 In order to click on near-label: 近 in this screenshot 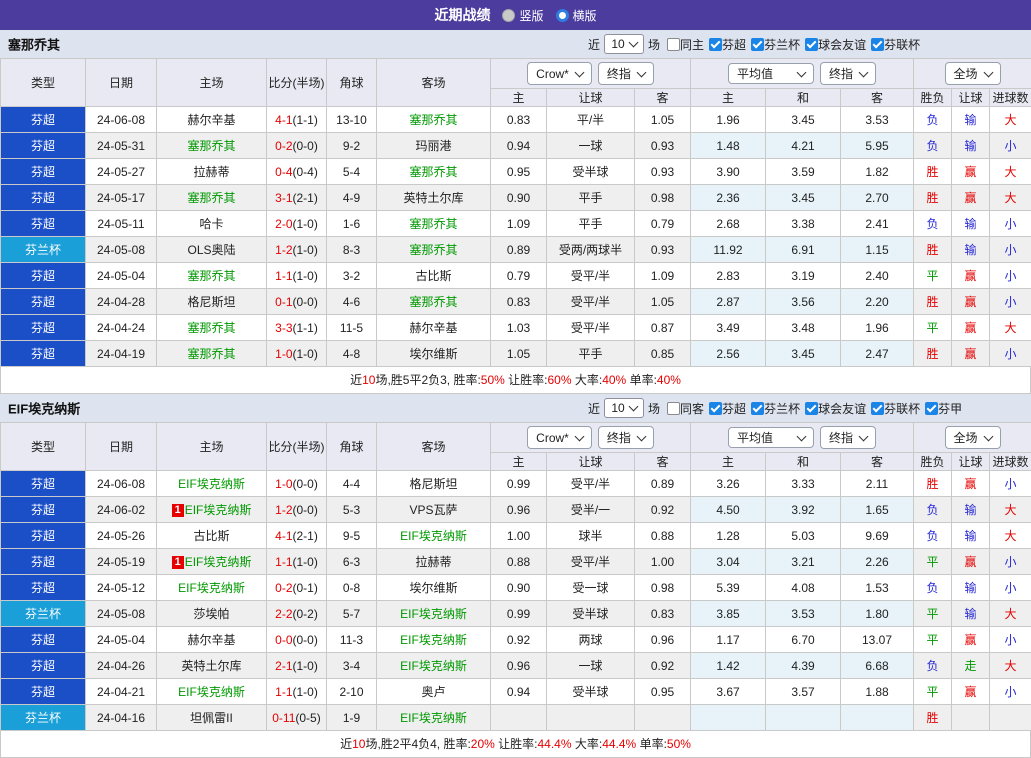, I will do `click(594, 408)`.